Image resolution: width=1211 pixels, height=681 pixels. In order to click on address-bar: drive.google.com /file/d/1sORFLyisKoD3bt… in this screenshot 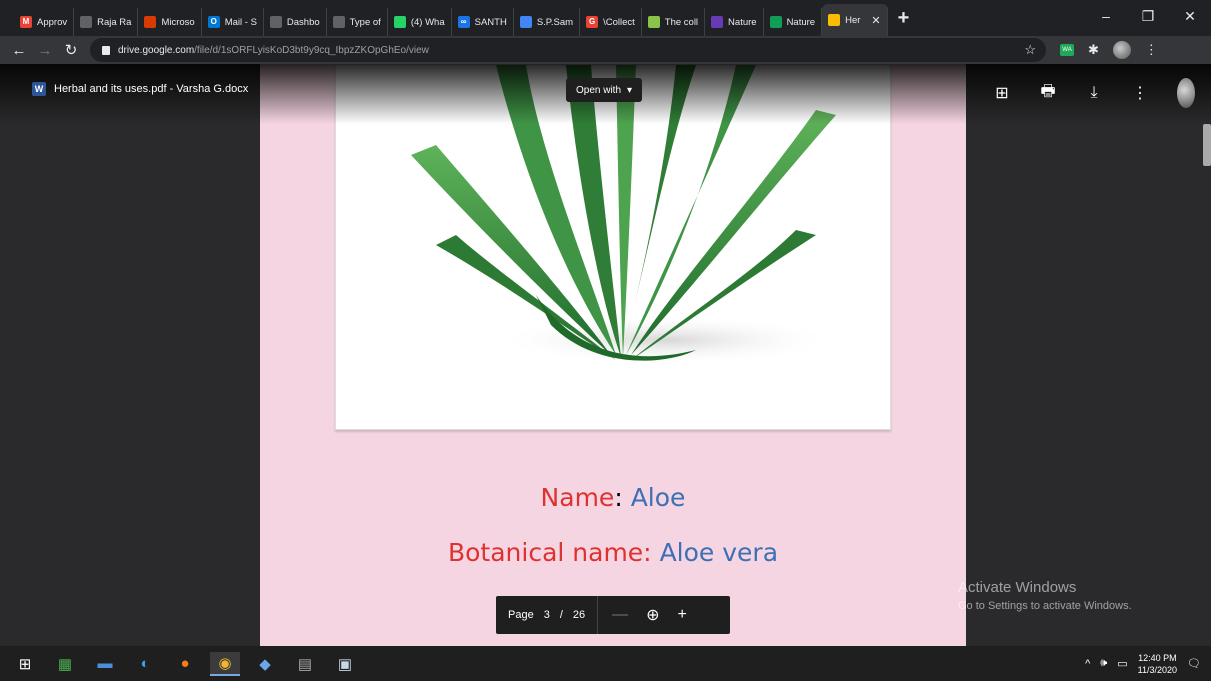, I will do `click(568, 50)`.